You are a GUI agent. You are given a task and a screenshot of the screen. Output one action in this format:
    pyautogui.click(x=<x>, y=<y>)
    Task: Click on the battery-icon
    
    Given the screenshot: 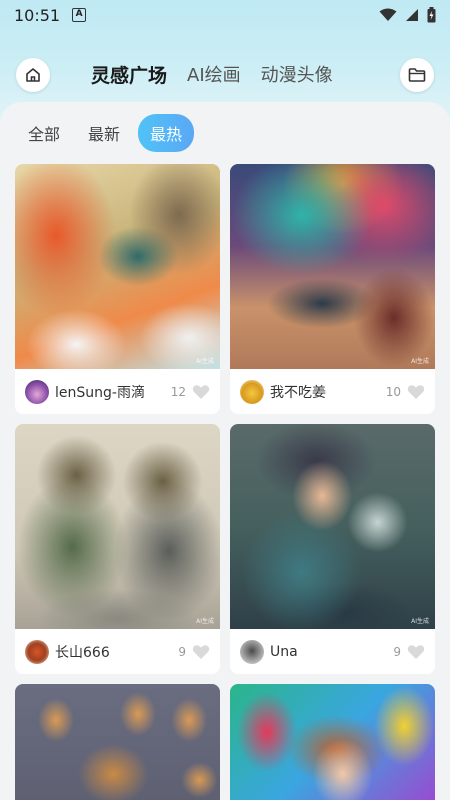 What is the action you would take?
    pyautogui.click(x=431, y=15)
    